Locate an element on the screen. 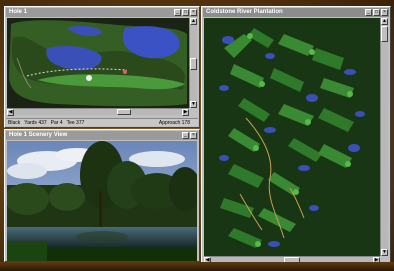  scroll-right-button: ▶ is located at coordinates (185, 112).